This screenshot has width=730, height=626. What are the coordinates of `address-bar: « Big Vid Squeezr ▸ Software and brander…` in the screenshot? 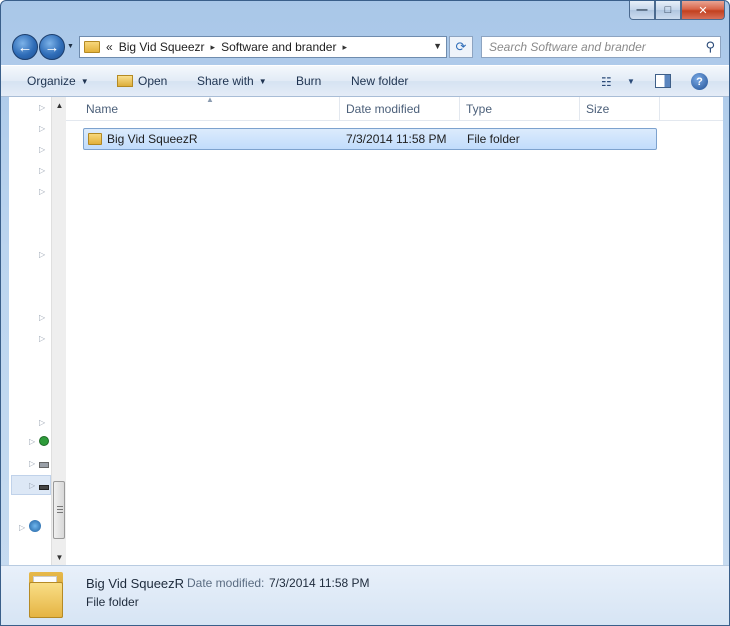 It's located at (263, 47).